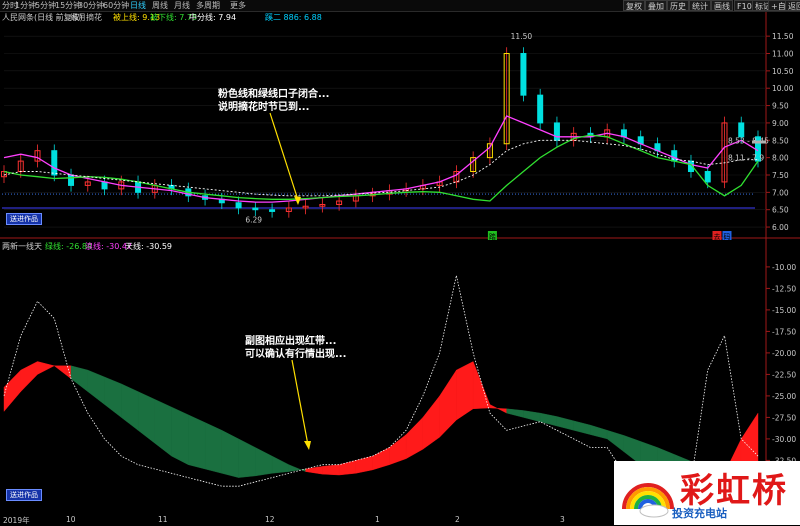 Image resolution: width=800 pixels, height=526 pixels. I want to click on sub-axis-label-1: -12.50, so click(784, 288).